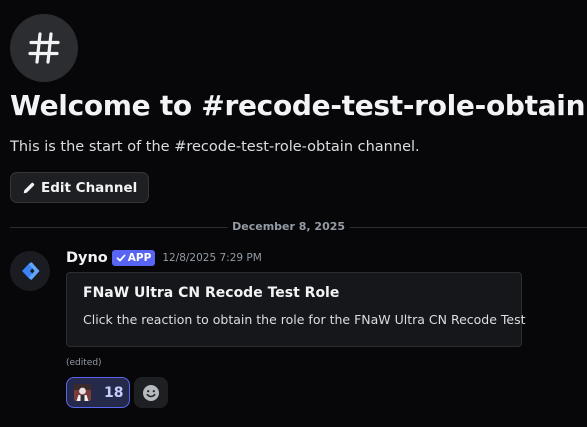 The height and width of the screenshot is (427, 587). What do you see at coordinates (114, 392) in the screenshot?
I see `reaction-count: 18` at bounding box center [114, 392].